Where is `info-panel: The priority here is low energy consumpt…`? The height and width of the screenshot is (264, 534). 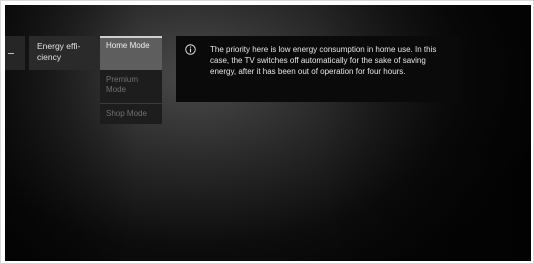
info-panel: The priority here is low energy consumpt… is located at coordinates (318, 69).